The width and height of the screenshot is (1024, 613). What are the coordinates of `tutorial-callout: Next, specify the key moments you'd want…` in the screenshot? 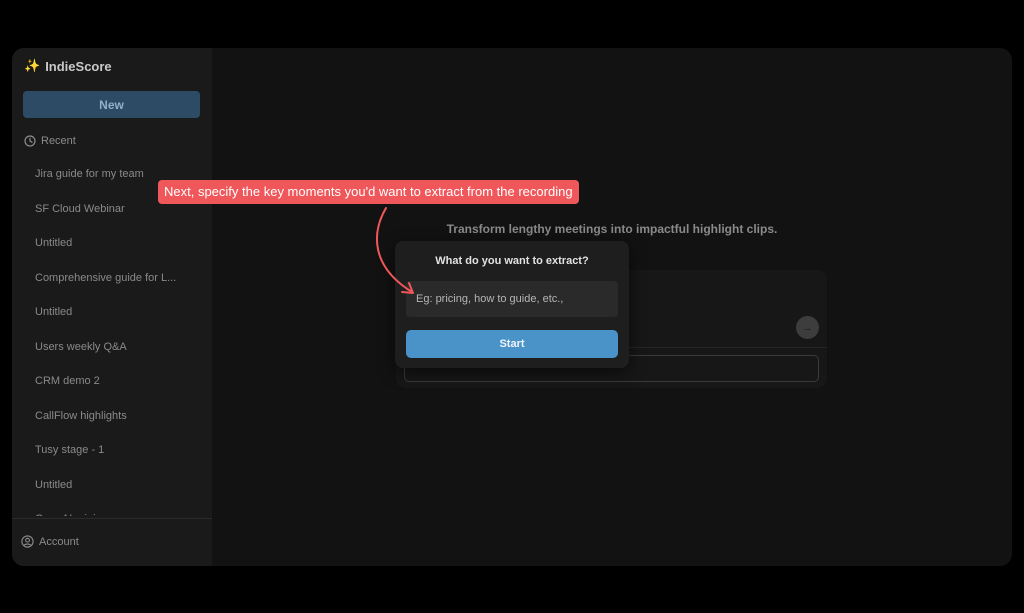 It's located at (368, 192).